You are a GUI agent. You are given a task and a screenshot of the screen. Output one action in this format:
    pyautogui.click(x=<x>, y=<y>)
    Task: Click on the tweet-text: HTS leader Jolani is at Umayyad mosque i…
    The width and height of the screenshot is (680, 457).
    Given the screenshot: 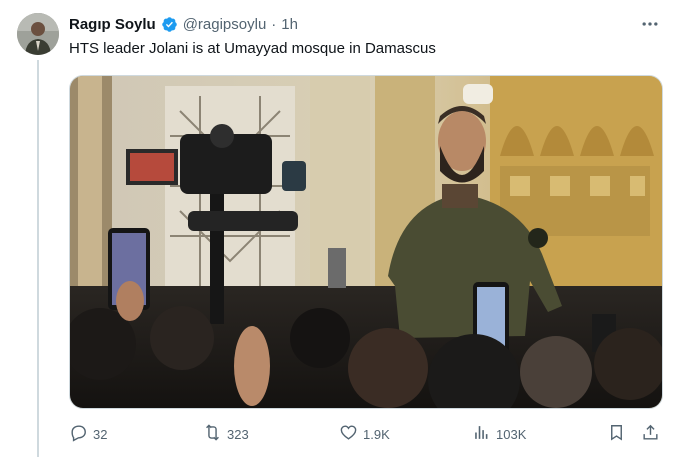 What is the action you would take?
    pyautogui.click(x=252, y=48)
    